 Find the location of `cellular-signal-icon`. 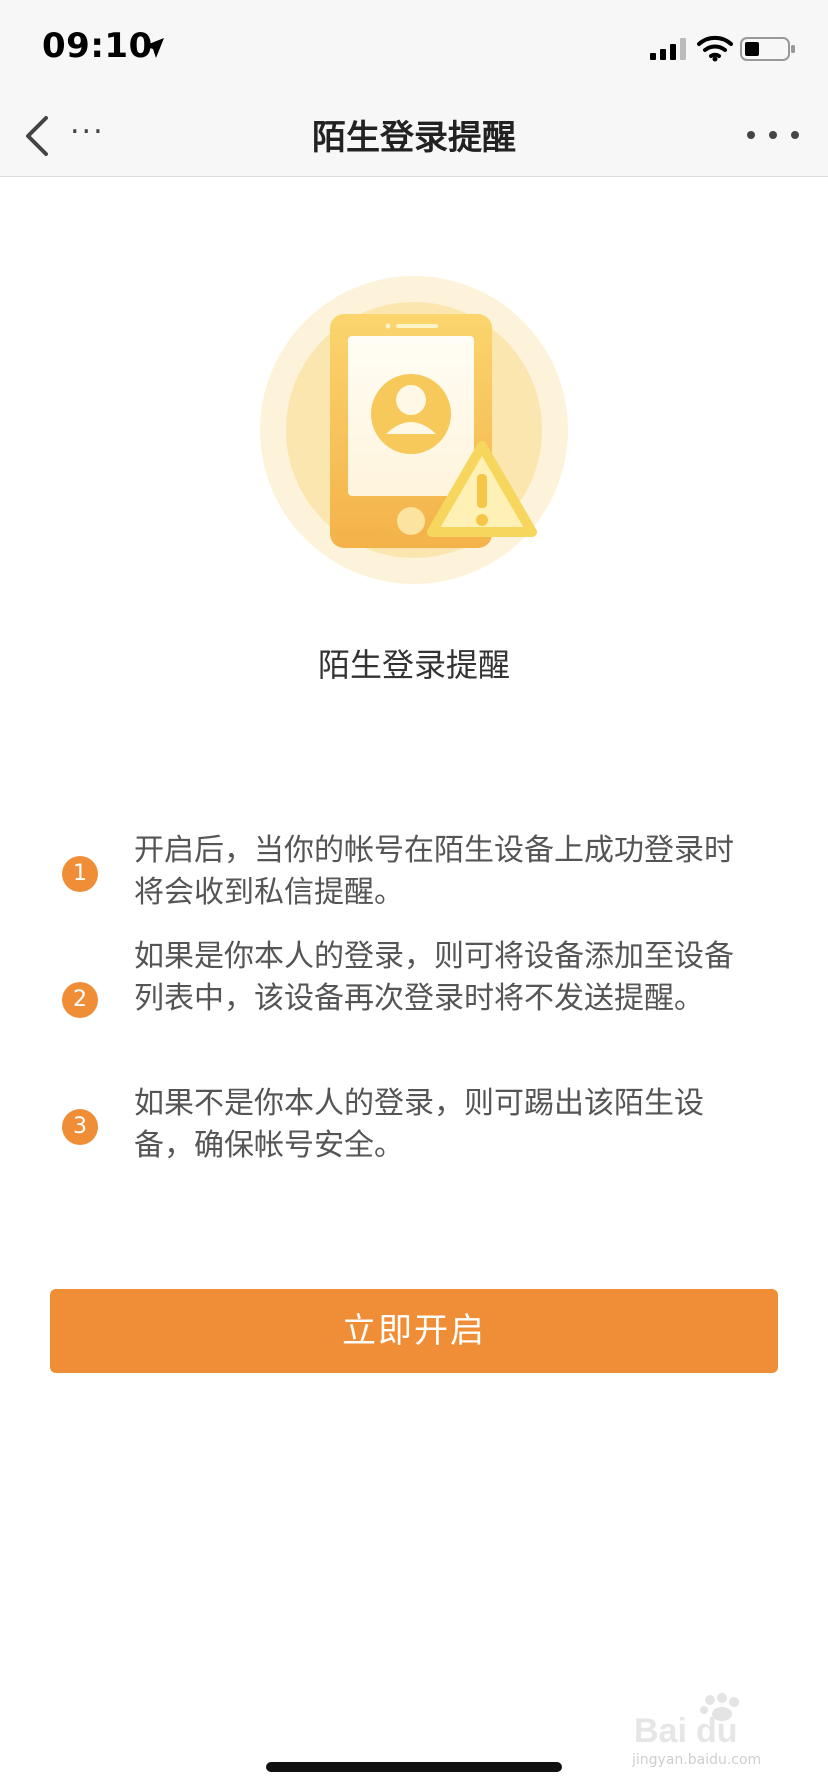

cellular-signal-icon is located at coordinates (668, 49).